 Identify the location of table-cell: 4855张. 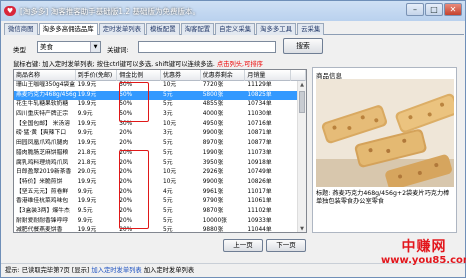
(213, 104).